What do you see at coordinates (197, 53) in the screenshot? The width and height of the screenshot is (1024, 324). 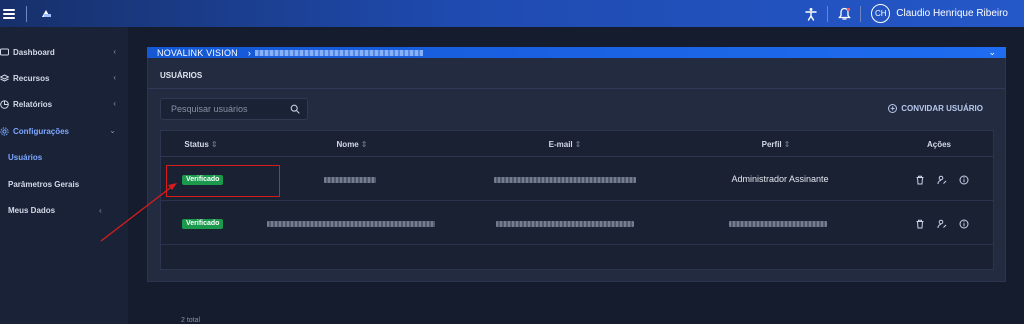 I see `breadcrumb-root: NOVALINK VISION` at bounding box center [197, 53].